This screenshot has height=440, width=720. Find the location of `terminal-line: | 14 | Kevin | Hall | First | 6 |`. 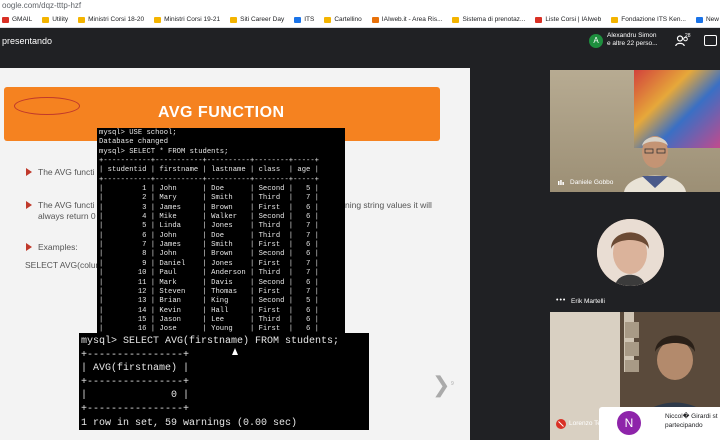

terminal-line: | 14 | Kevin | Hall | First | 6 | is located at coordinates (209, 310).